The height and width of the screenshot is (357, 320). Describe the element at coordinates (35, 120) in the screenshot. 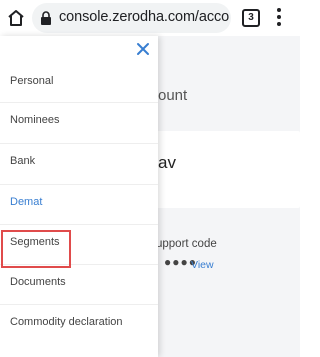

I see `drawer-item-label: Nominees` at that location.